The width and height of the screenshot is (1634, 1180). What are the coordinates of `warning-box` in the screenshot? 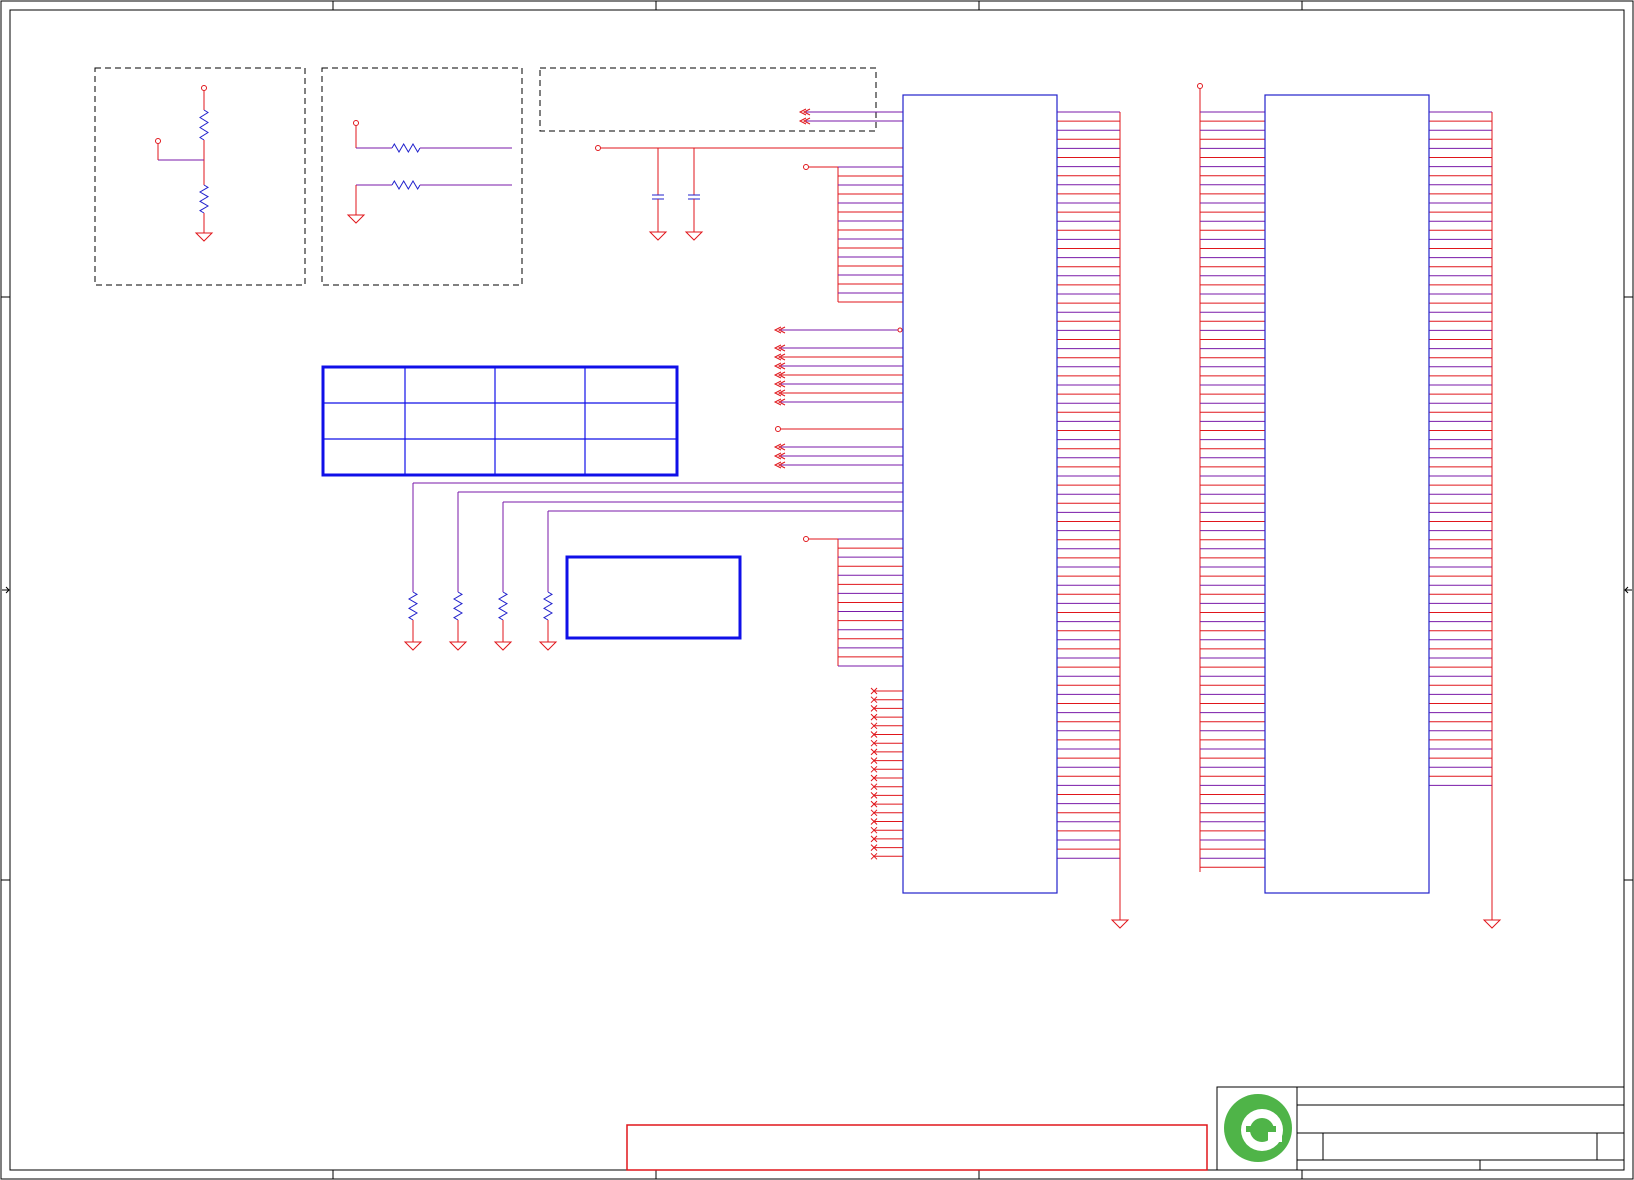 It's located at (917, 1147).